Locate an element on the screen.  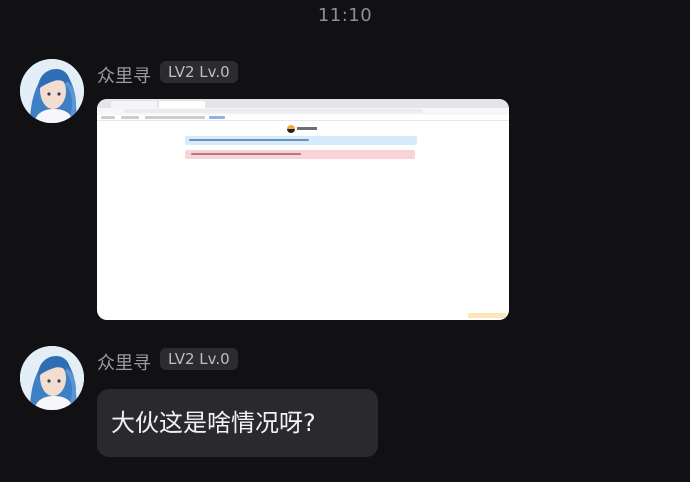
browser-tab-bar is located at coordinates (303, 103).